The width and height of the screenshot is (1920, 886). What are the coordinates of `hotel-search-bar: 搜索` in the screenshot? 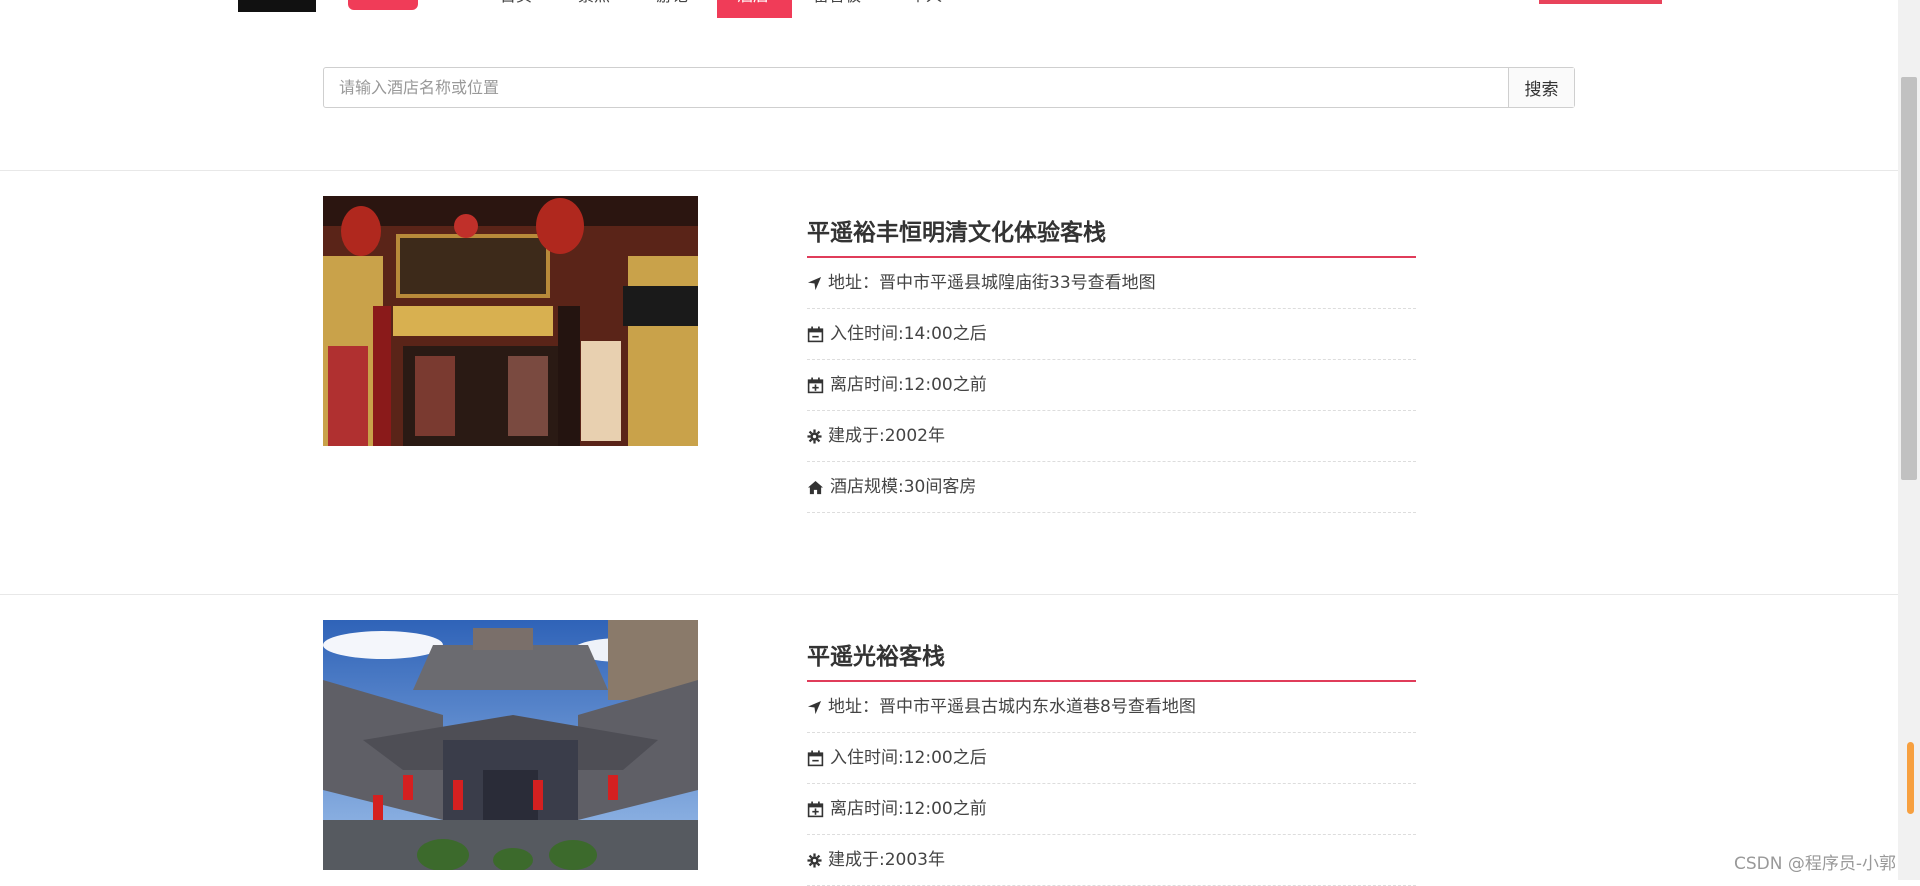 It's located at (949, 87).